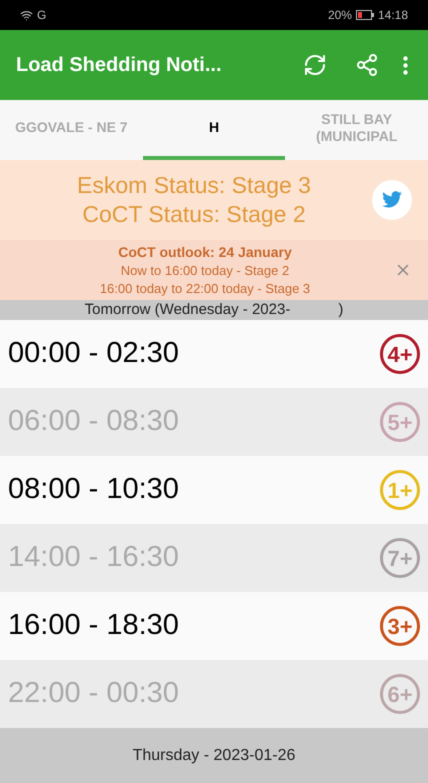  What do you see at coordinates (205, 289) in the screenshot?
I see `outlook-line: 16:00 today to 22:00 today - Stage 3` at bounding box center [205, 289].